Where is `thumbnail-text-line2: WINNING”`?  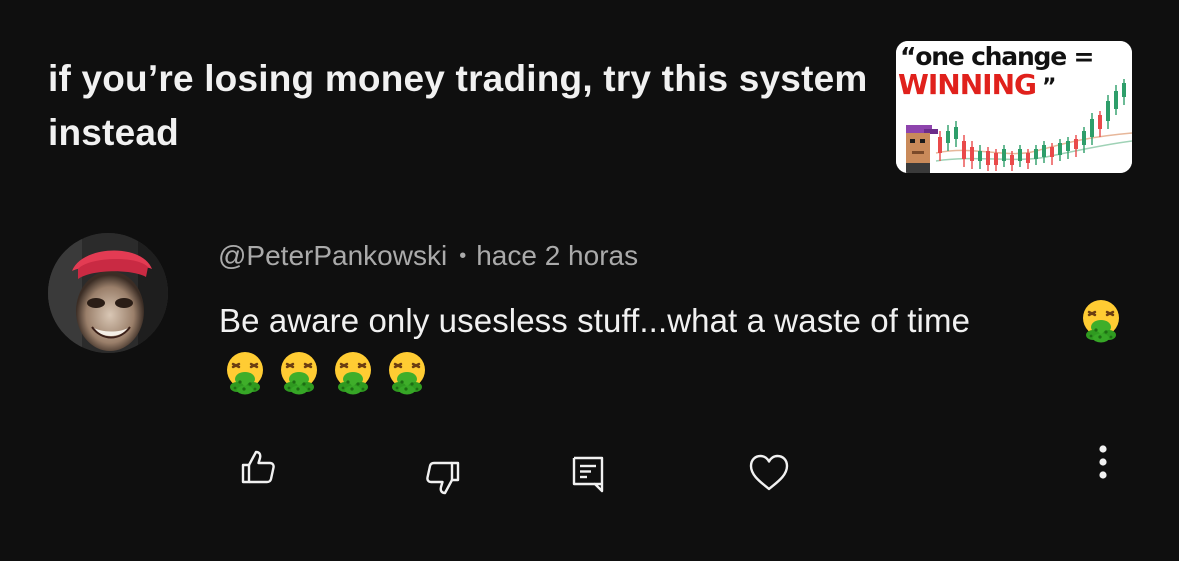 thumbnail-text-line2: WINNING” is located at coordinates (977, 85).